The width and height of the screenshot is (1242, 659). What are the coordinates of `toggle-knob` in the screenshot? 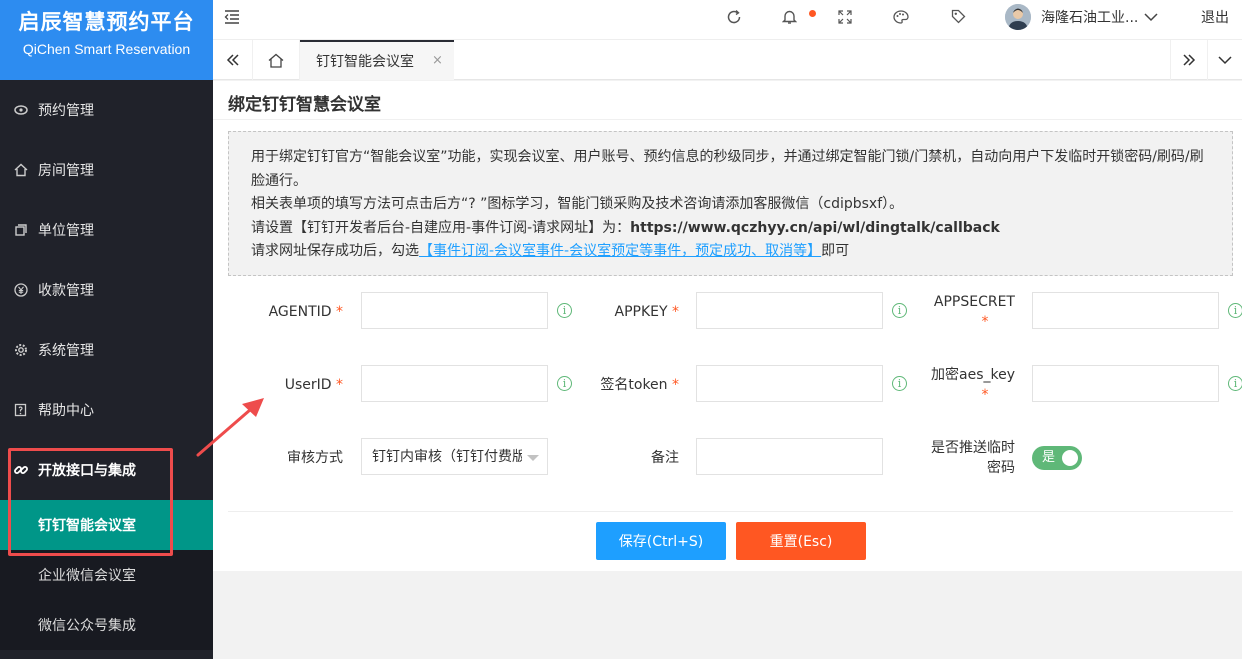 It's located at (1070, 458).